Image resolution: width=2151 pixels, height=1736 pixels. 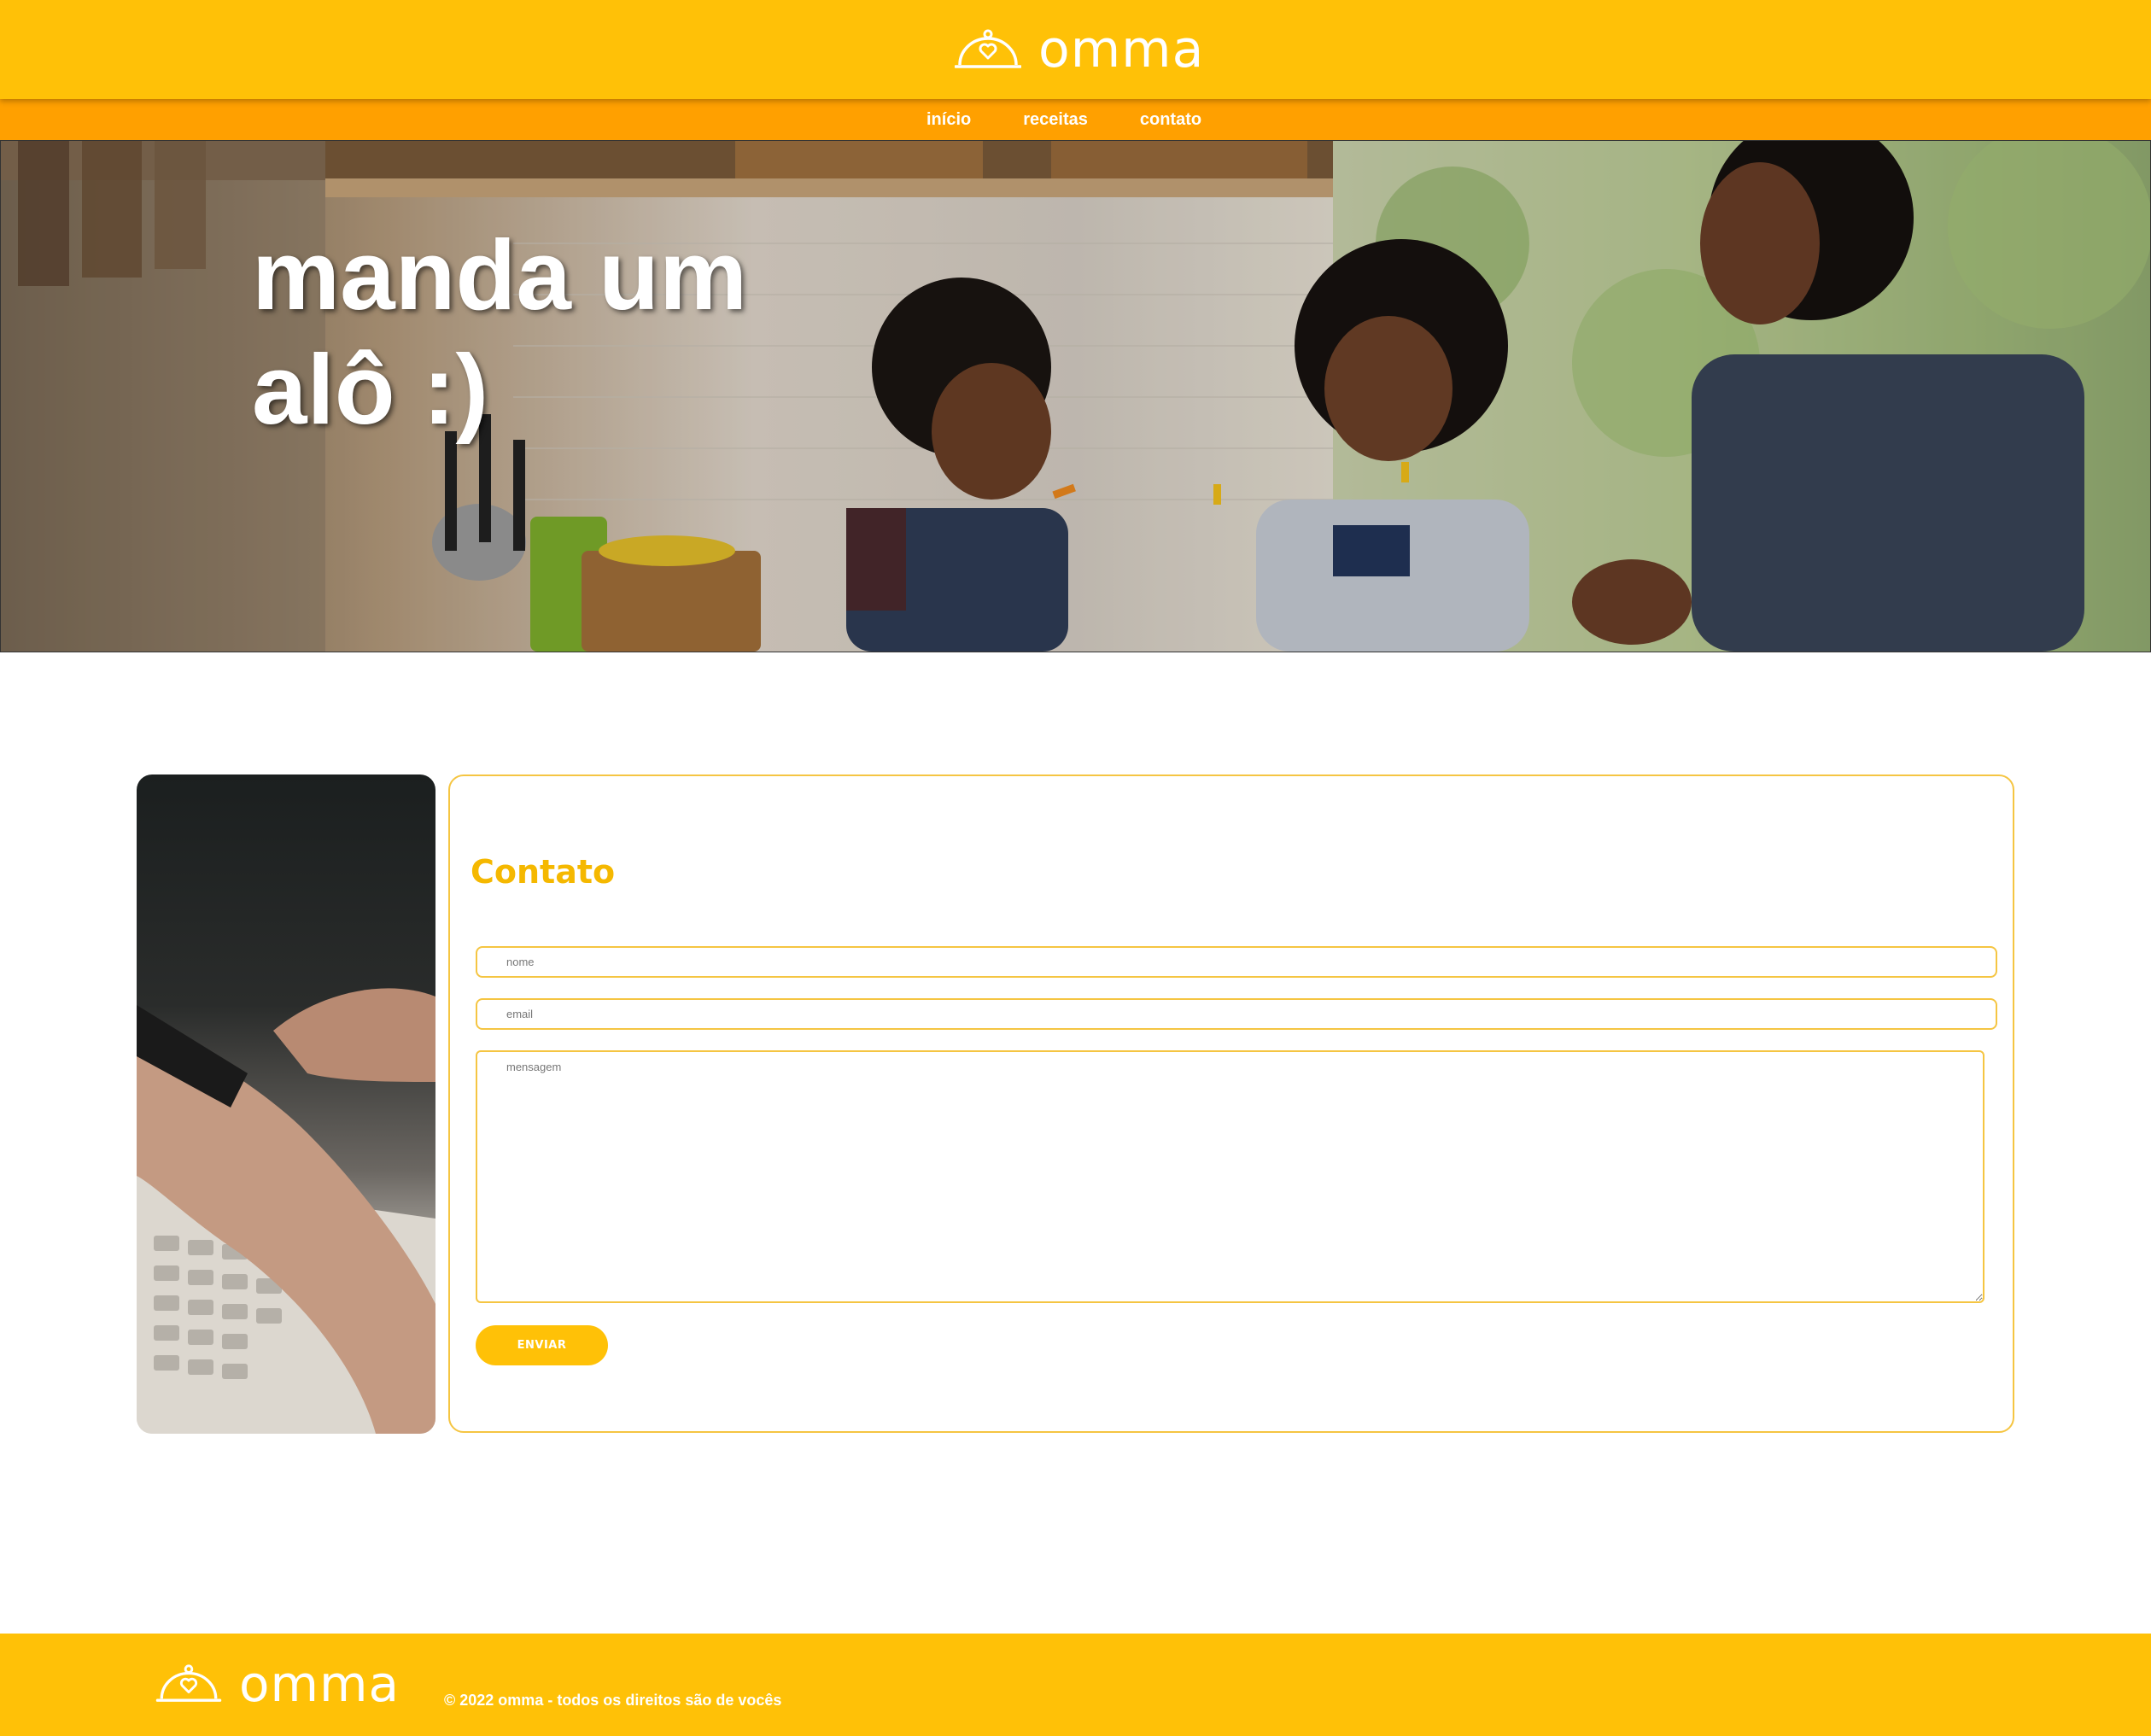 I want to click on nav-link-receitas: receitas, so click(x=1055, y=120).